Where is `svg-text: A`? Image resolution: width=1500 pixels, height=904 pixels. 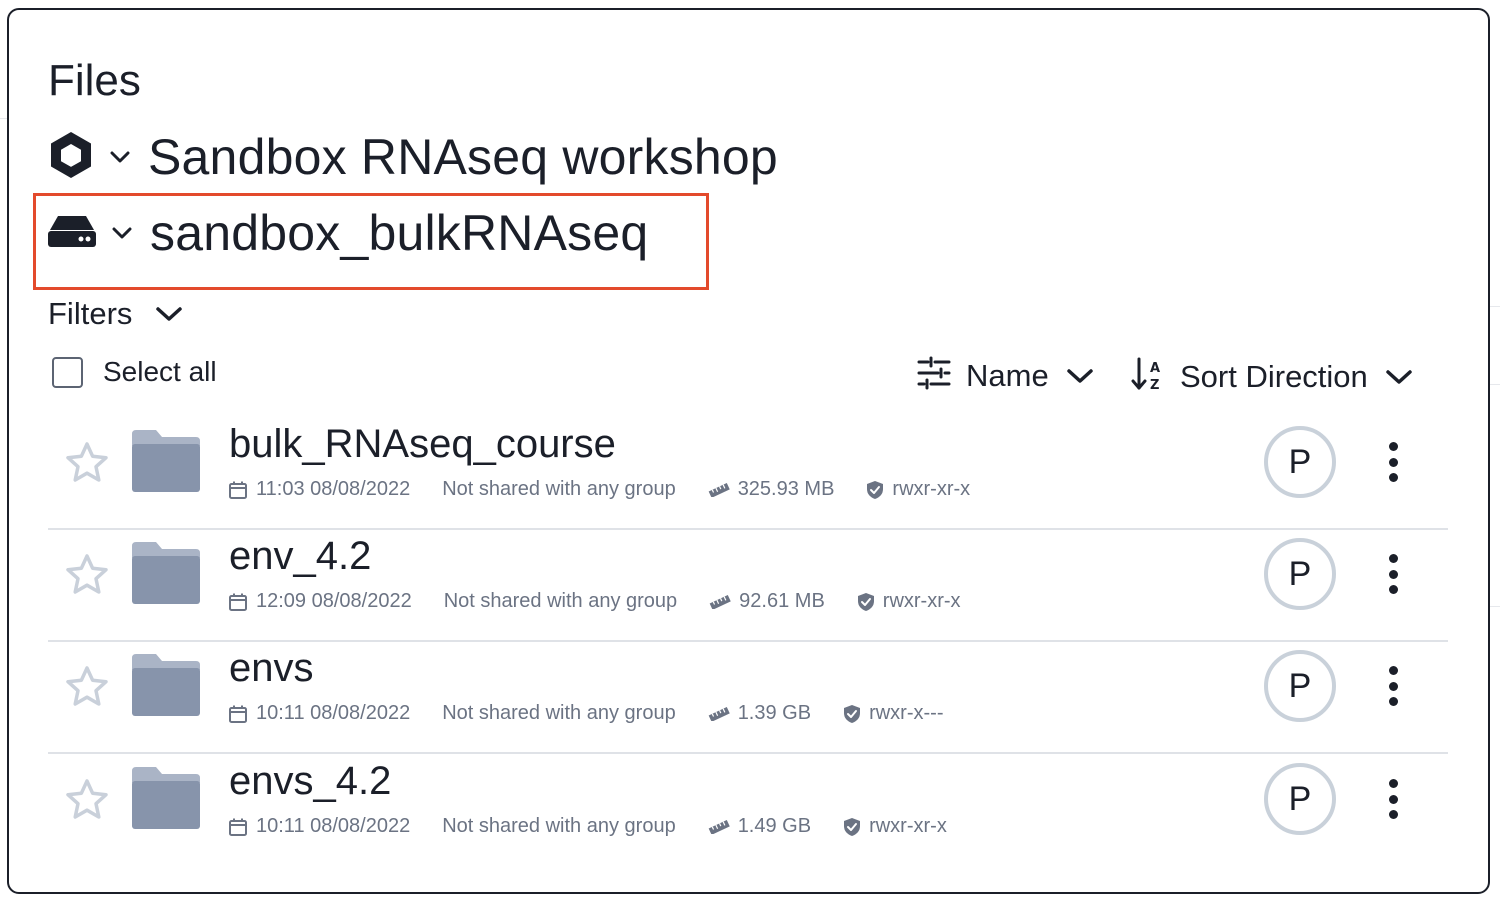 svg-text: A is located at coordinates (1155, 368).